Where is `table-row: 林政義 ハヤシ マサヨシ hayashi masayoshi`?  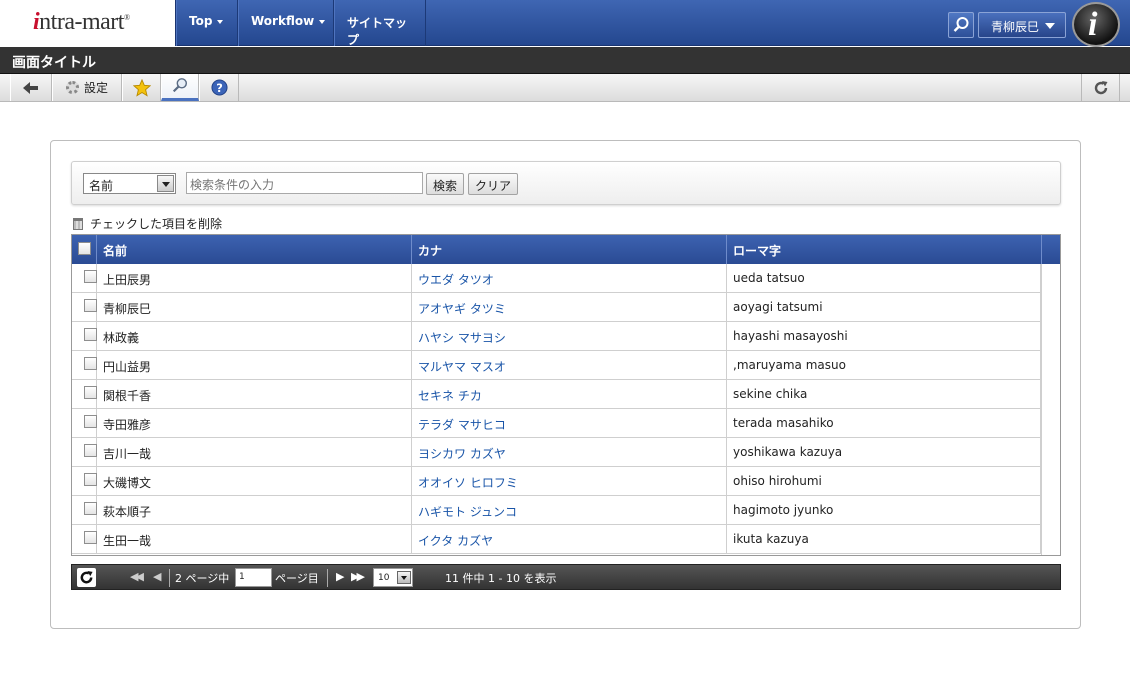 table-row: 林政義 ハヤシ マサヨシ hayashi masayoshi is located at coordinates (556, 336).